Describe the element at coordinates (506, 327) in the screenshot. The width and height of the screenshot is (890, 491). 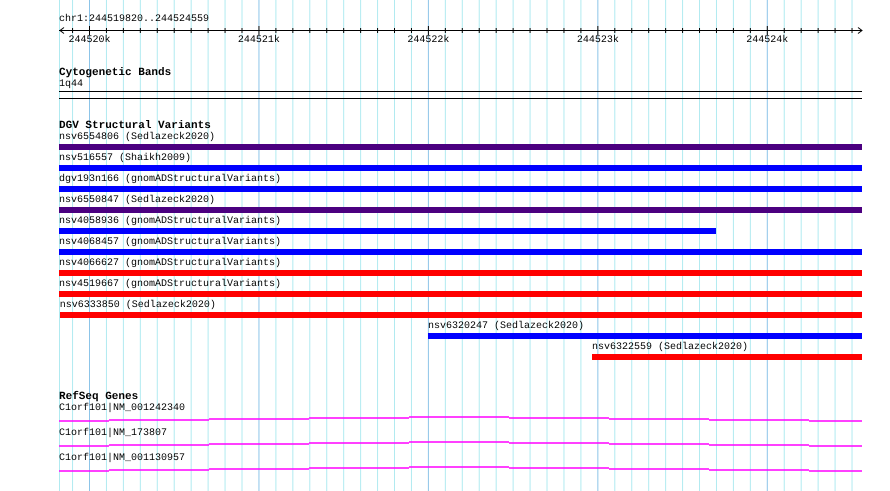
I see `variant-label: nsv6320247 (Sedlazeck2020)` at that location.